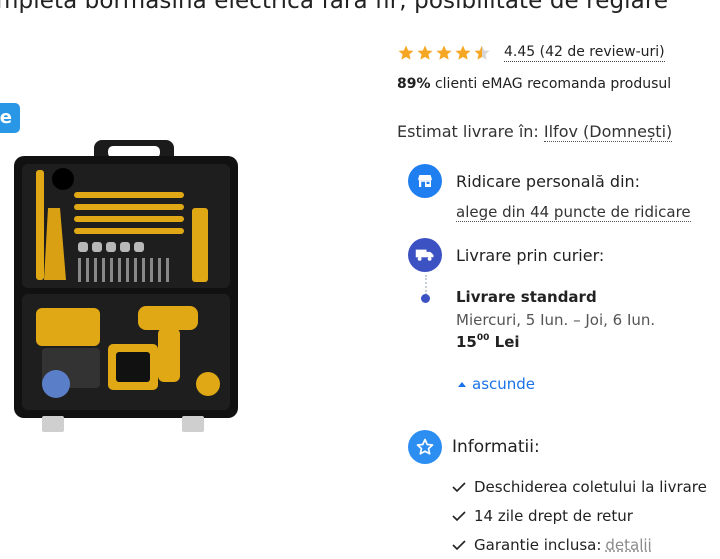 The image size is (720, 559). I want to click on recommend-text: 89% clienti eMAG recomanda produsul, so click(534, 84).